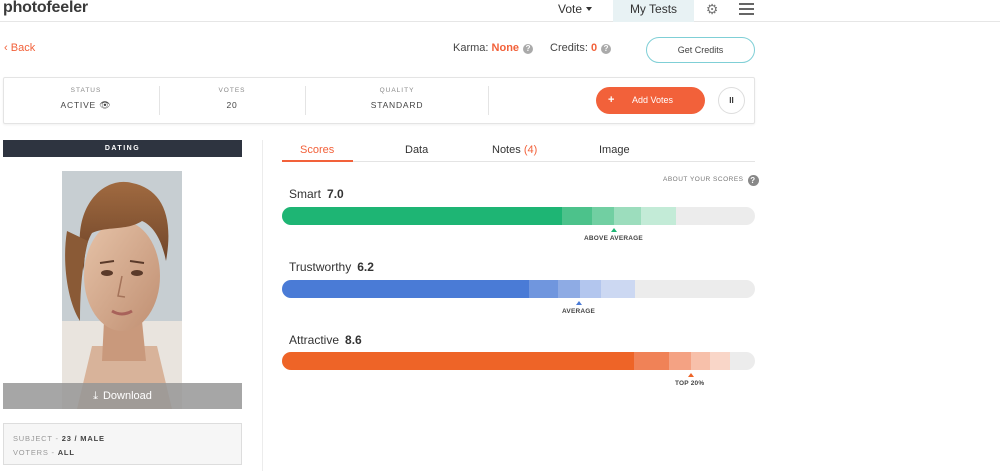  Describe the element at coordinates (305, 194) in the screenshot. I see `score-name: Smart` at that location.